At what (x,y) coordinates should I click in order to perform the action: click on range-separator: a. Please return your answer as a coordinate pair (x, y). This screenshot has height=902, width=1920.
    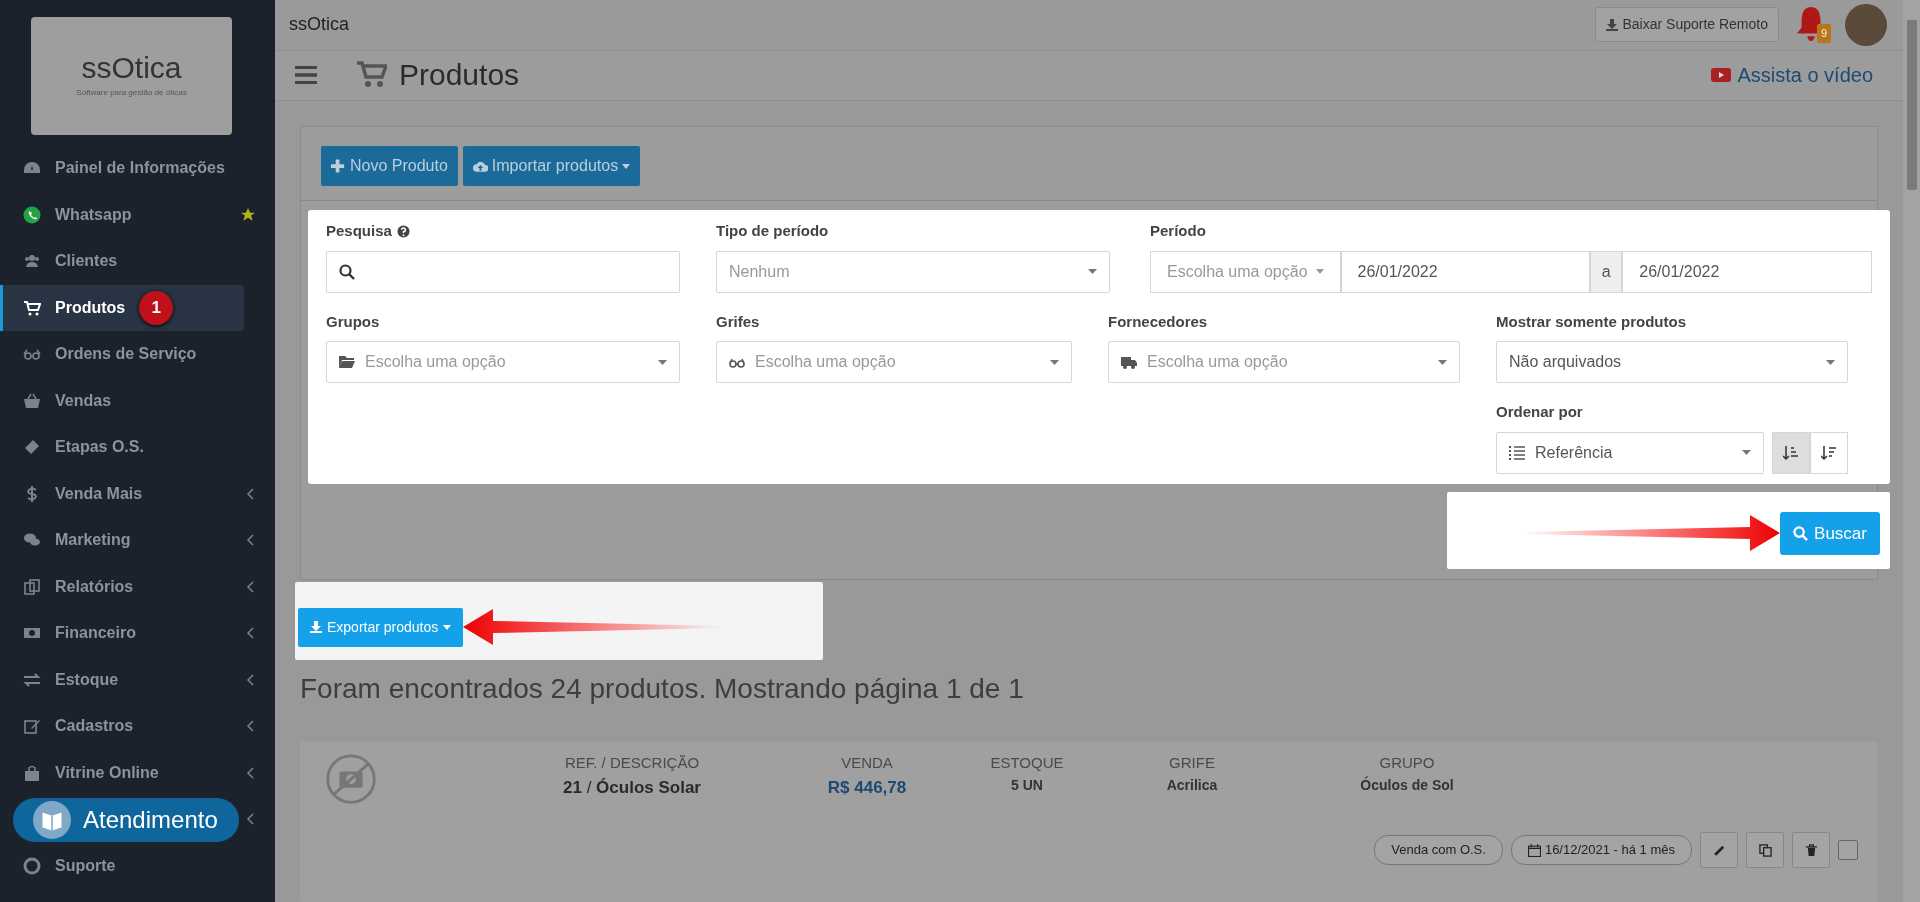
    Looking at the image, I should click on (1606, 271).